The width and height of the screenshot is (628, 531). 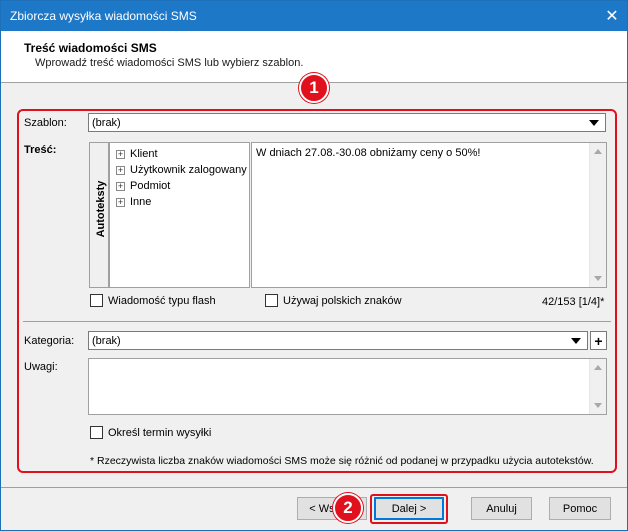 I want to click on kategoria-label: Kategoria:, so click(x=49, y=341).